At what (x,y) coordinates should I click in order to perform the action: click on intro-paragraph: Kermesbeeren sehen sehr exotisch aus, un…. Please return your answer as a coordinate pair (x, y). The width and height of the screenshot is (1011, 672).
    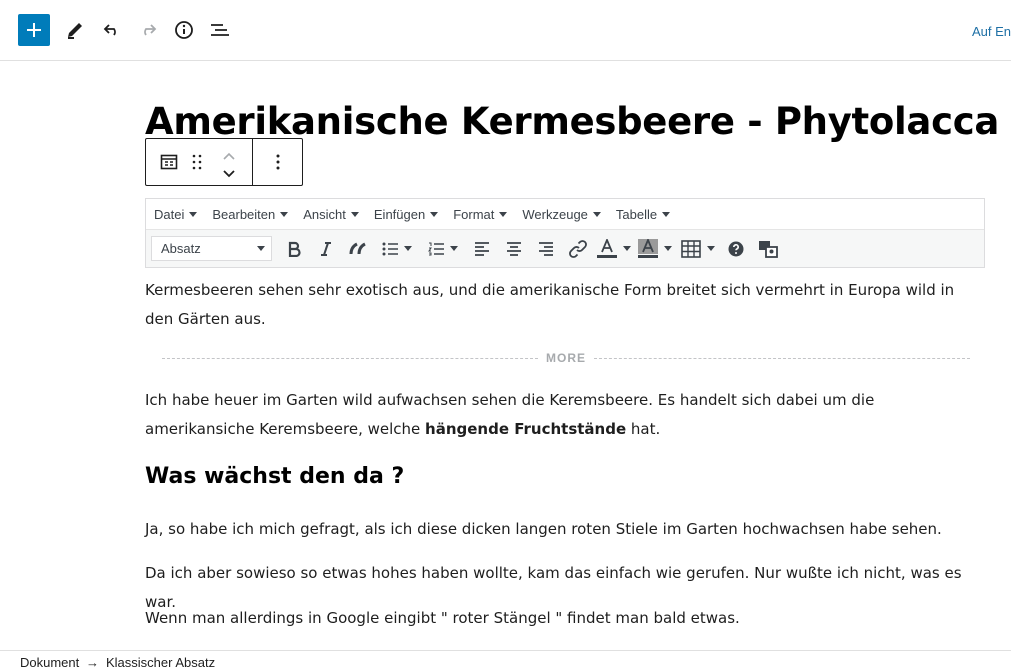
    Looking at the image, I should click on (565, 305).